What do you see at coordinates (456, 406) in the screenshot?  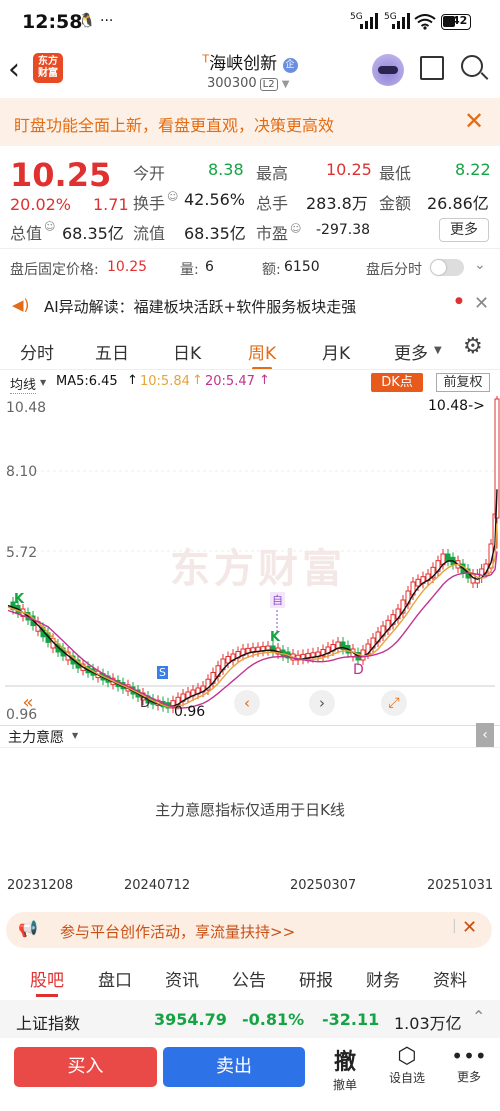 I see `max-label: 10.48->` at bounding box center [456, 406].